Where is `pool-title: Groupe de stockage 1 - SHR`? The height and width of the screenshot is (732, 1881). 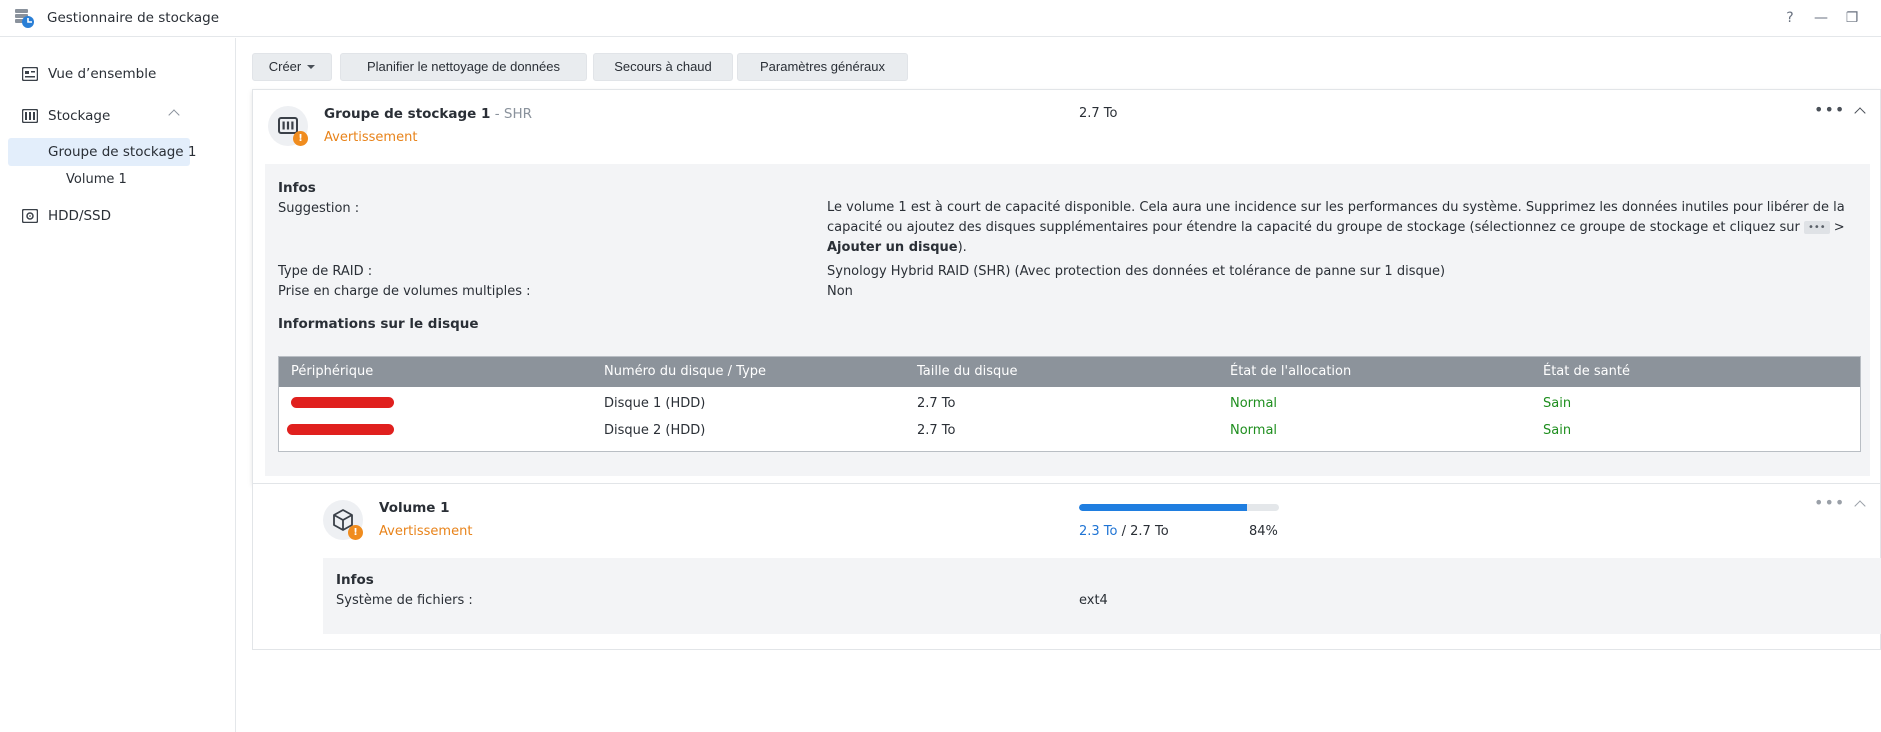 pool-title: Groupe de stockage 1 - SHR is located at coordinates (428, 114).